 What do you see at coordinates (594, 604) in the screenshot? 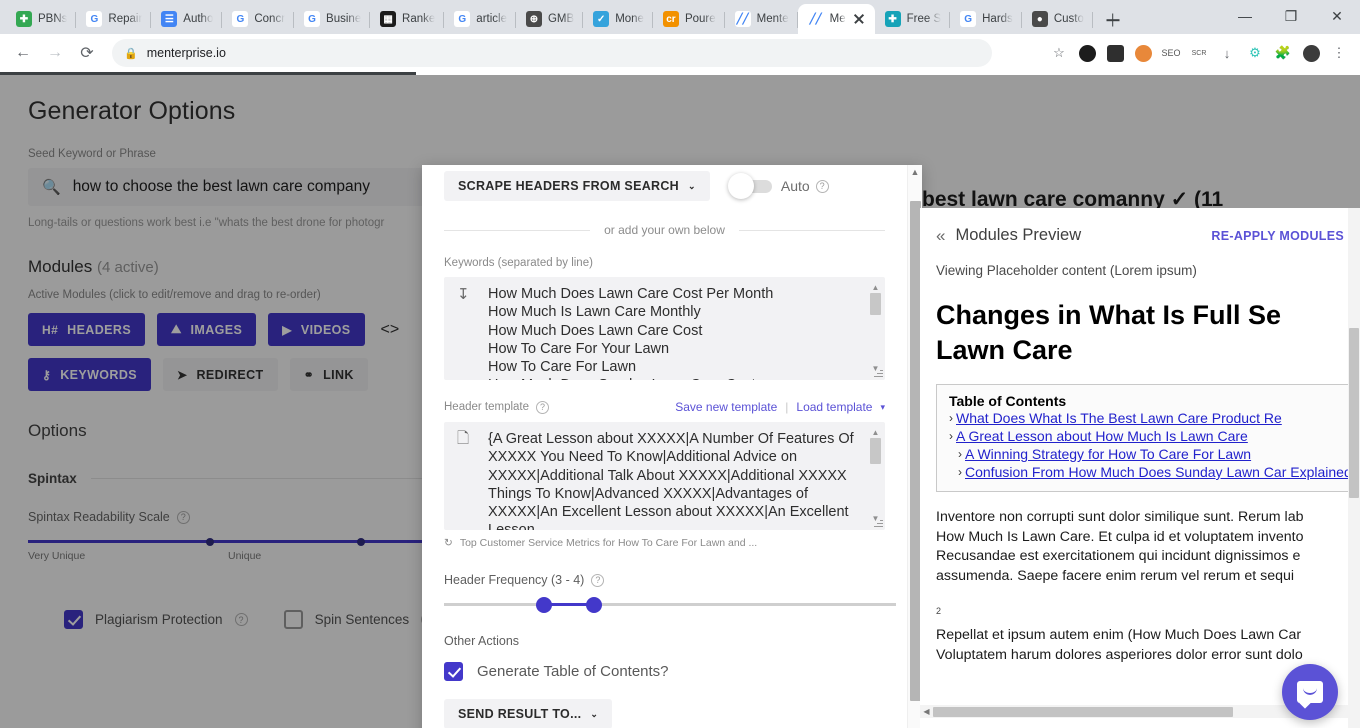
I see `frequency-max-knob` at bounding box center [594, 604].